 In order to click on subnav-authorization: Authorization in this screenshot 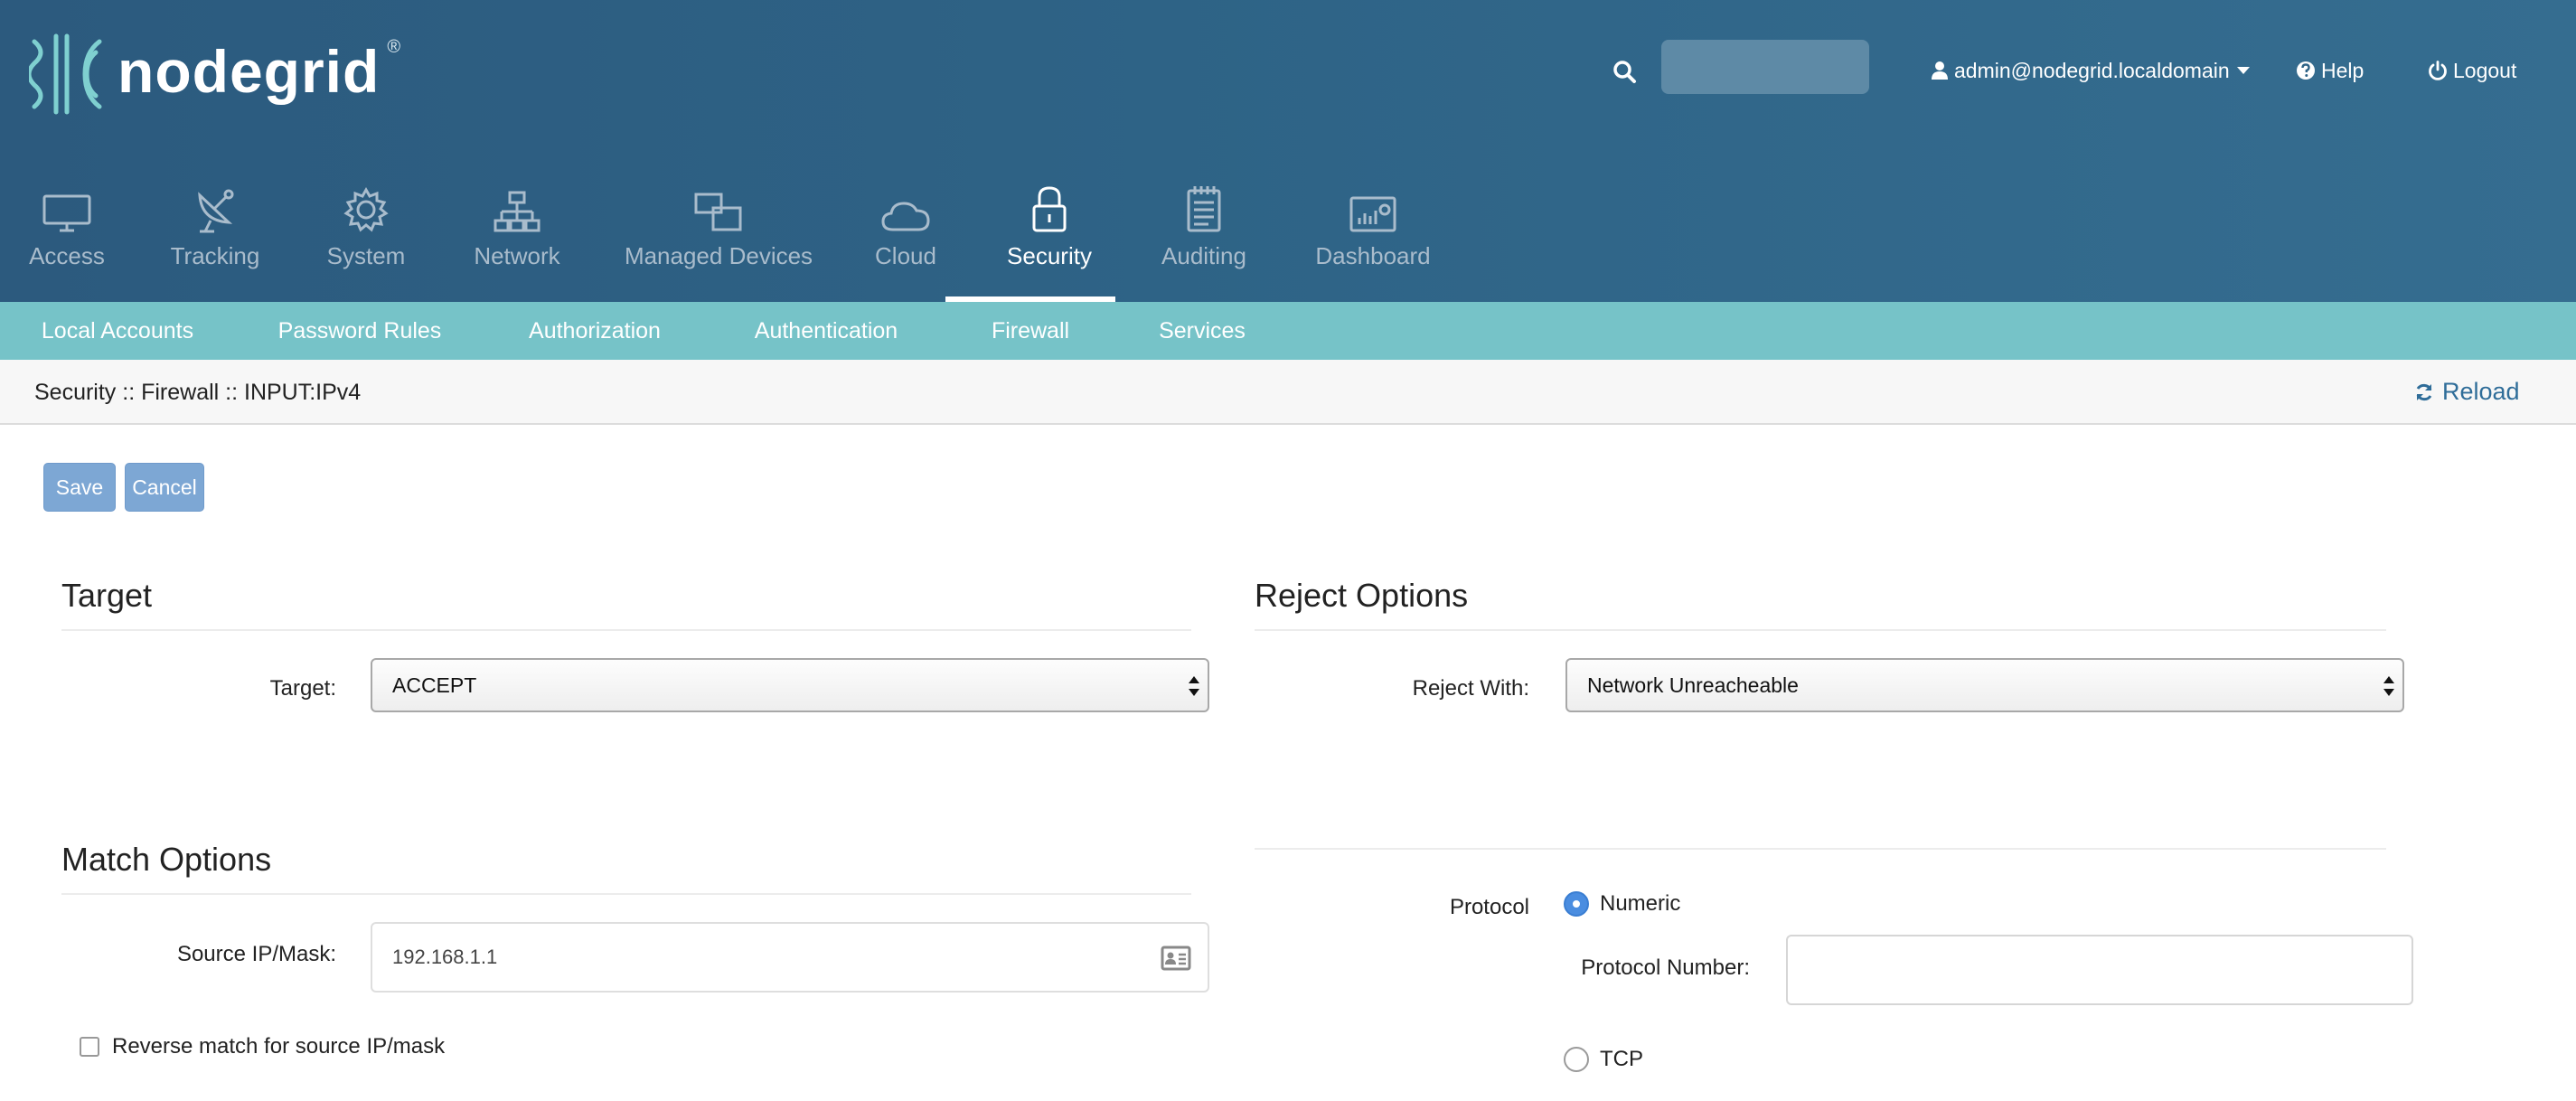, I will do `click(595, 331)`.